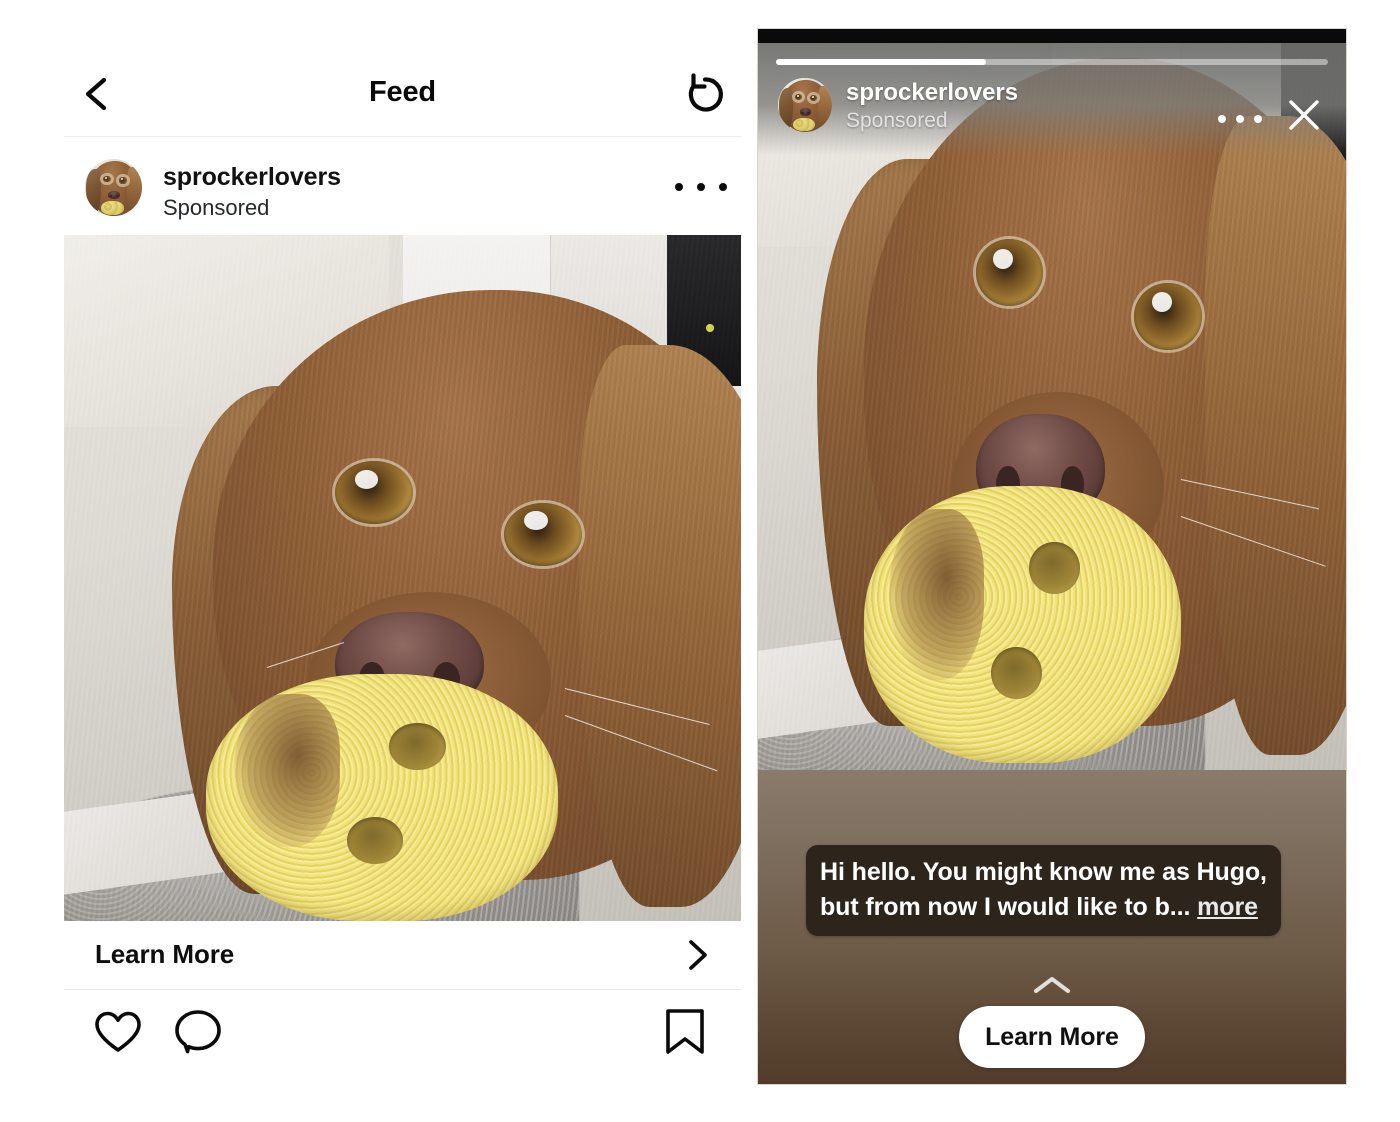 This screenshot has height=1122, width=1400. What do you see at coordinates (1227, 907) in the screenshot?
I see `story-caption-more-link: more` at bounding box center [1227, 907].